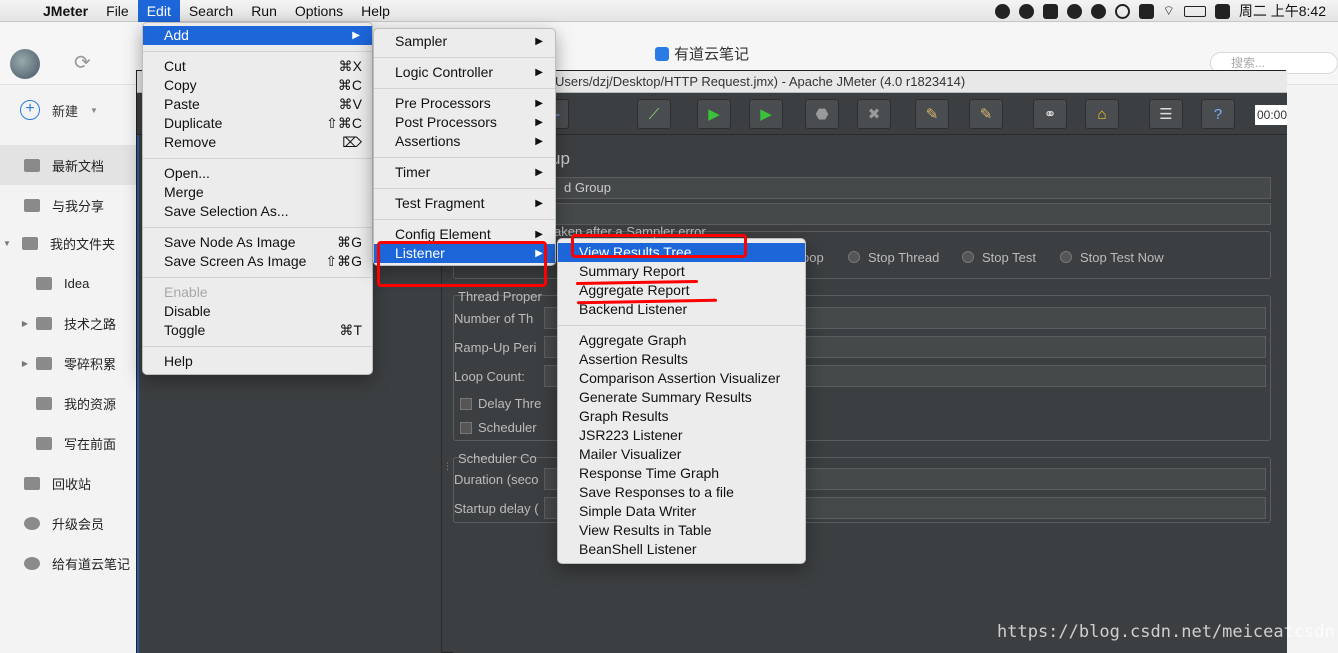 This screenshot has height=653, width=1338. I want to click on reset-search-button: ⌂, so click(1102, 114).